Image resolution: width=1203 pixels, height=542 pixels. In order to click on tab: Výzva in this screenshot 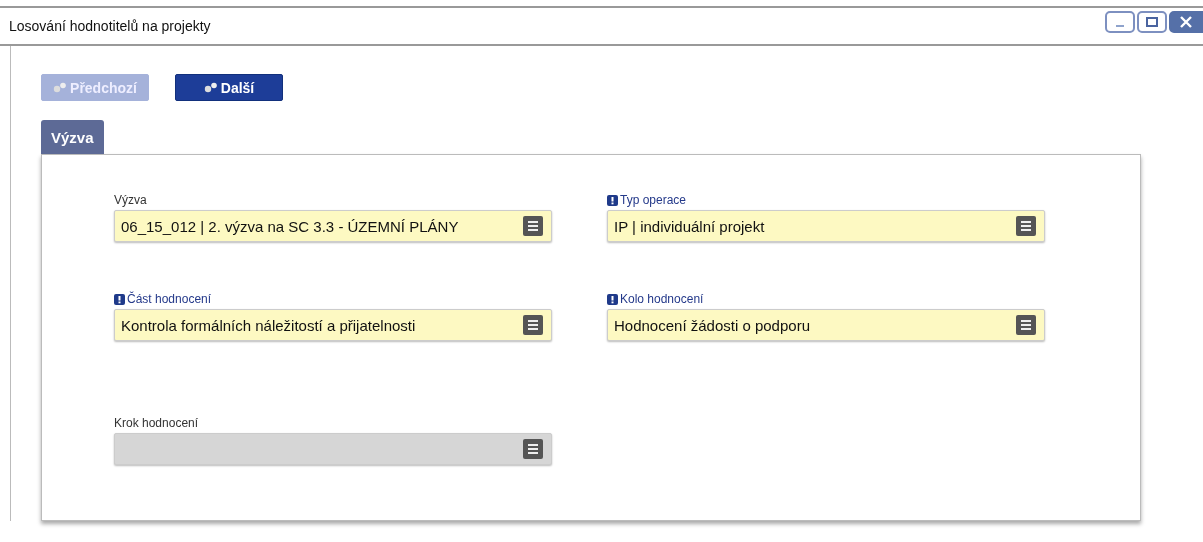, I will do `click(72, 137)`.